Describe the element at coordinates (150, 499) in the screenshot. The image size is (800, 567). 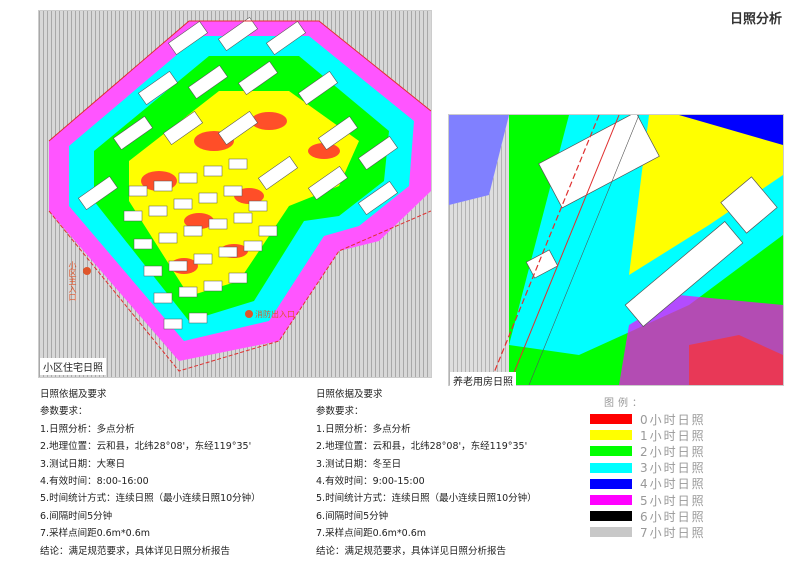
I see `left-line: 5.时间统计方式：连续日照（最小连续日照10分钟）` at that location.